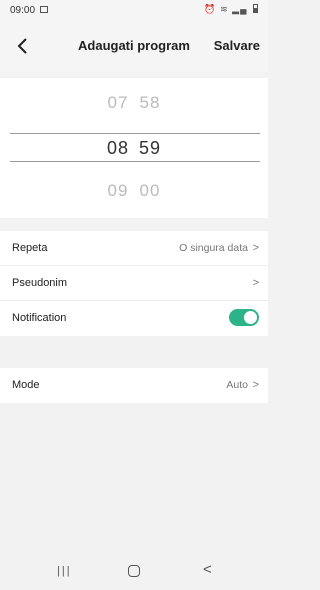  I want to click on recent-apps-icon: |||, so click(64, 571).